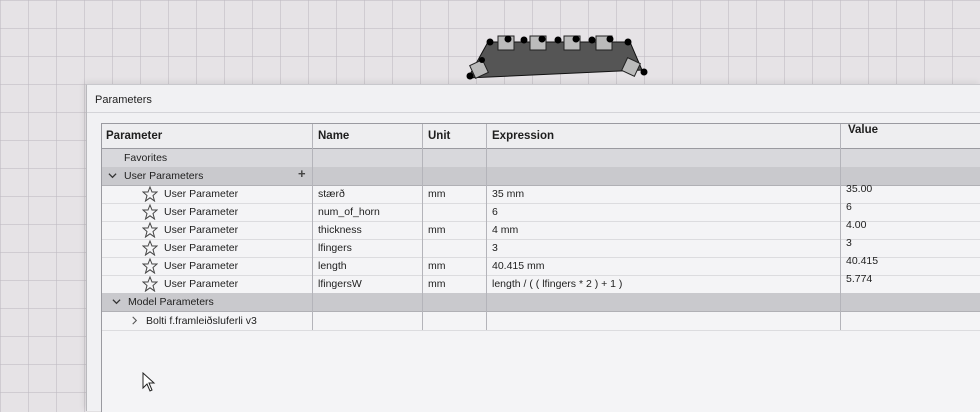  Describe the element at coordinates (523, 136) in the screenshot. I see `column-header-expression: Expression` at that location.